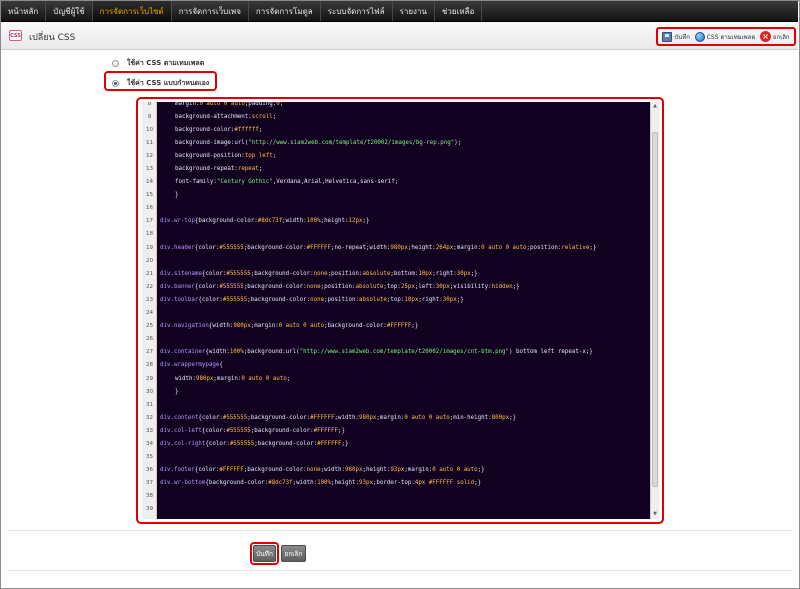 The width and height of the screenshot is (800, 589). Describe the element at coordinates (682, 37) in the screenshot. I see `toolbar-save-label: บันทึก` at that location.